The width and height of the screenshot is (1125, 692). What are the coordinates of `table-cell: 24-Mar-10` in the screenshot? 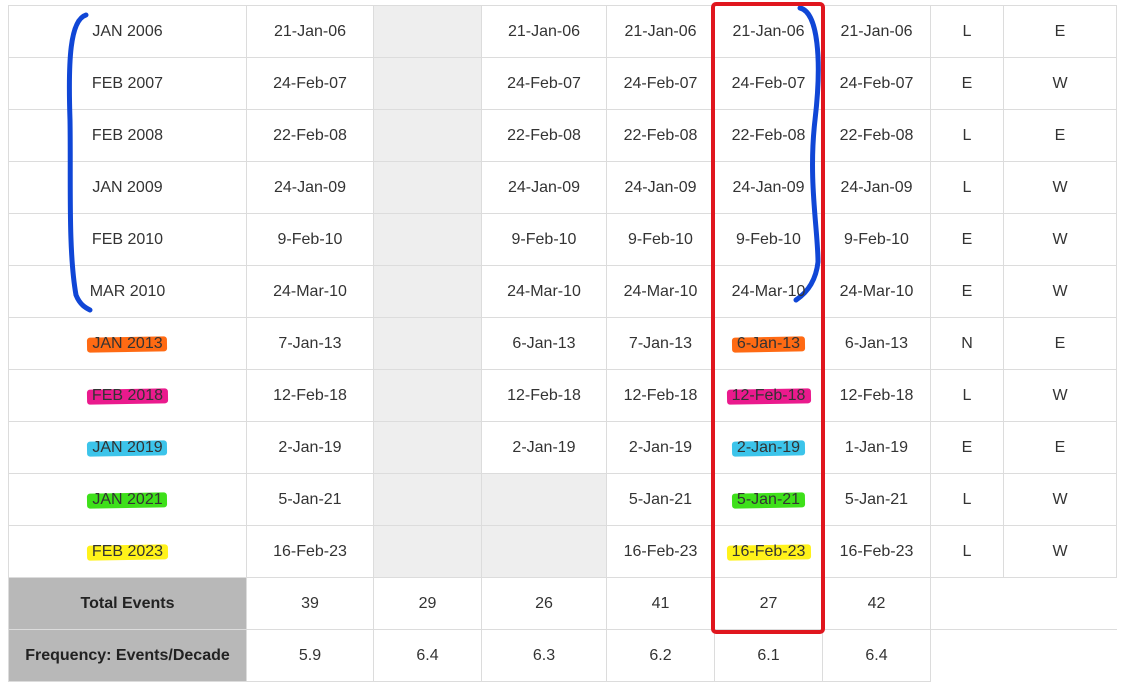 It's located at (876, 291).